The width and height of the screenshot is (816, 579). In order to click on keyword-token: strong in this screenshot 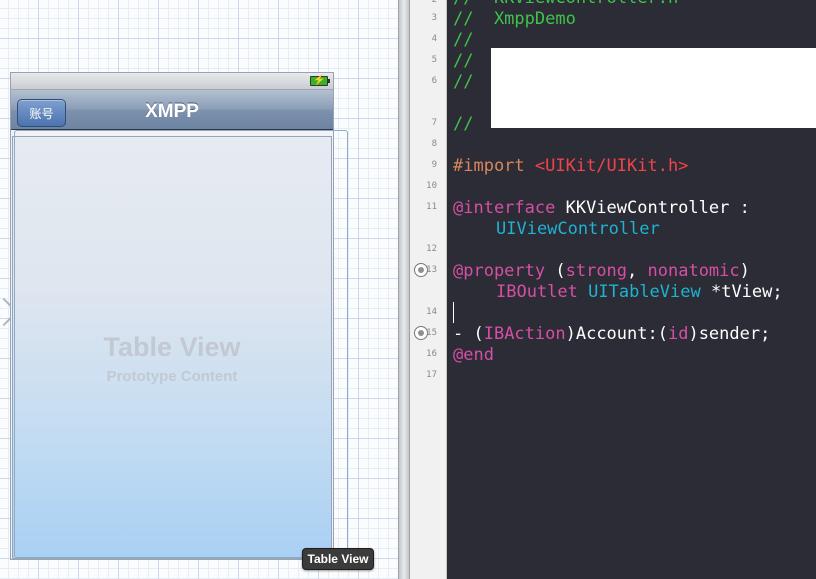, I will do `click(596, 271)`.